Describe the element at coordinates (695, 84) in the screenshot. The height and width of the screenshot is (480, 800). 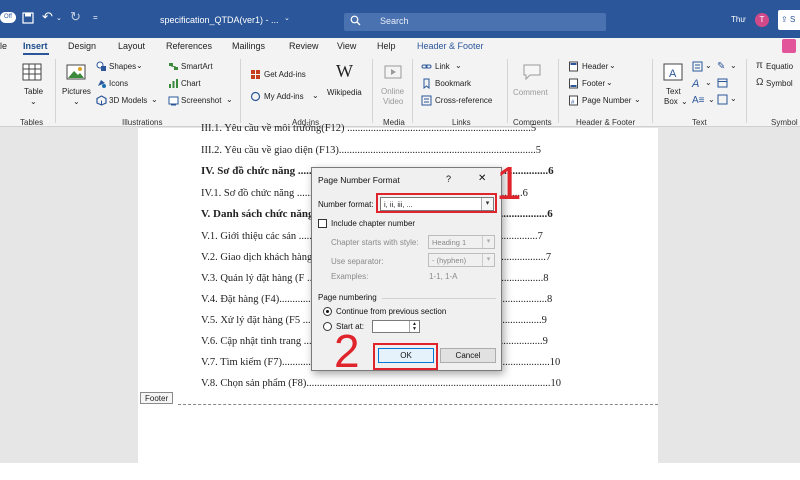
I see `wordart-icon: A` at that location.